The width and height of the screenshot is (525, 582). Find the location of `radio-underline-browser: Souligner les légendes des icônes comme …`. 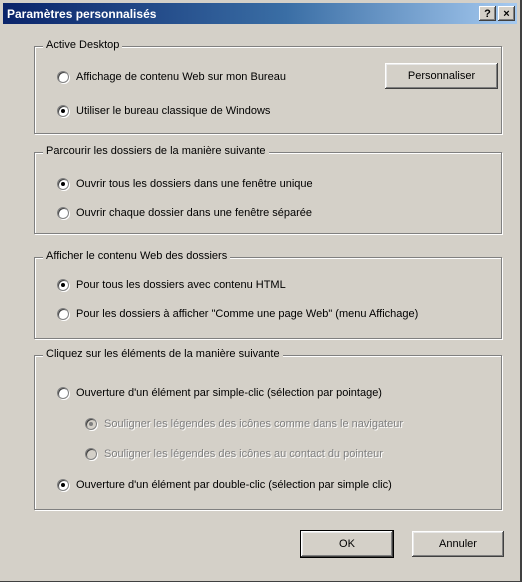

radio-underline-browser: Souligner les légendes des icônes comme … is located at coordinates (244, 424).